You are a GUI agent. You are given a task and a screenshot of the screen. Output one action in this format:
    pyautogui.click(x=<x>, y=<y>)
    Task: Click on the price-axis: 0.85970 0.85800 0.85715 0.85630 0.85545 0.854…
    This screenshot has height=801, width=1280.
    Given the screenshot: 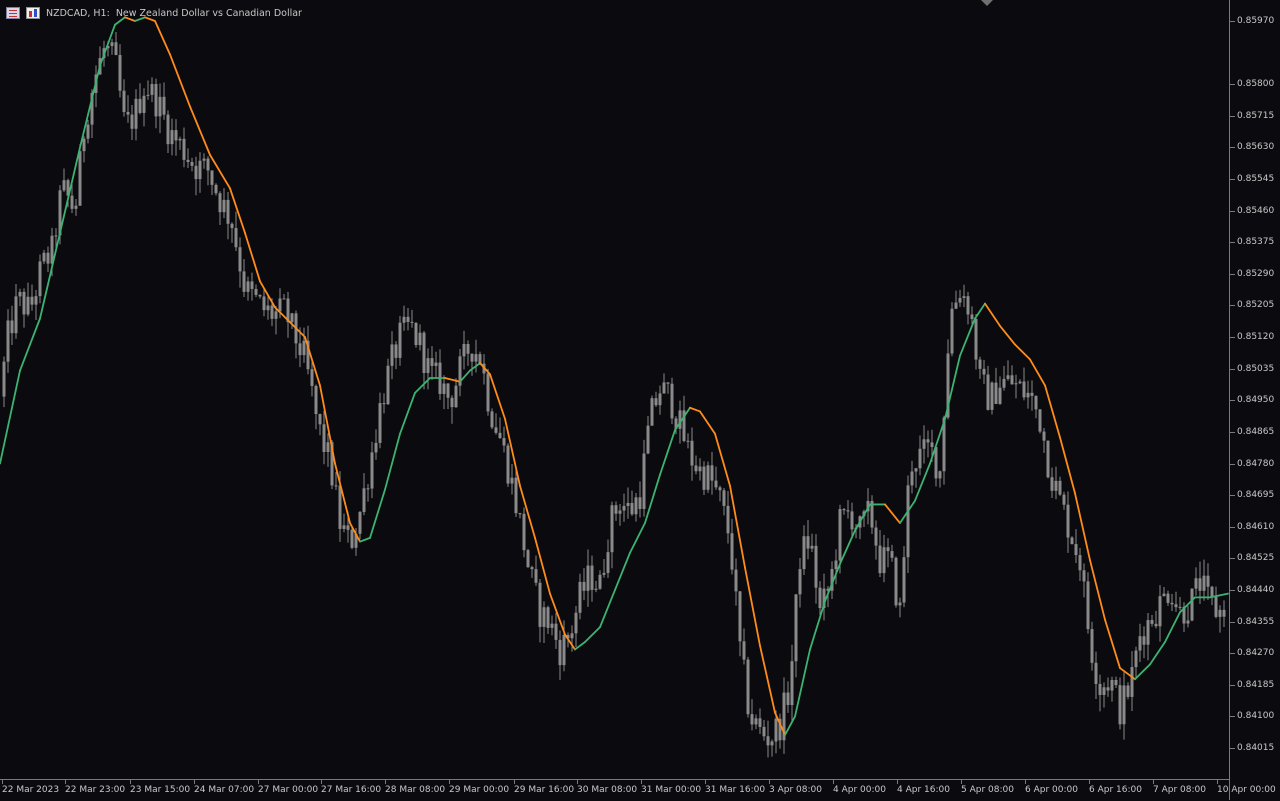 What is the action you would take?
    pyautogui.click(x=1254, y=400)
    